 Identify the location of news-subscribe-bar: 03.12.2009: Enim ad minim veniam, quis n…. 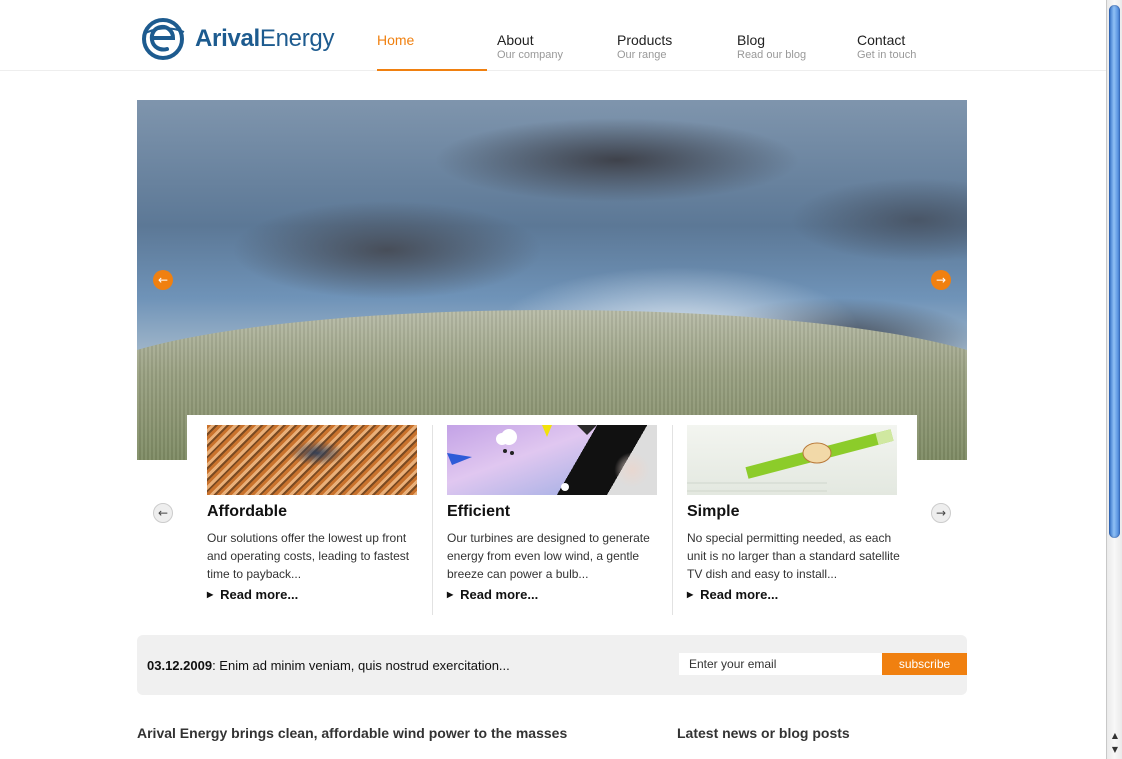
(552, 665).